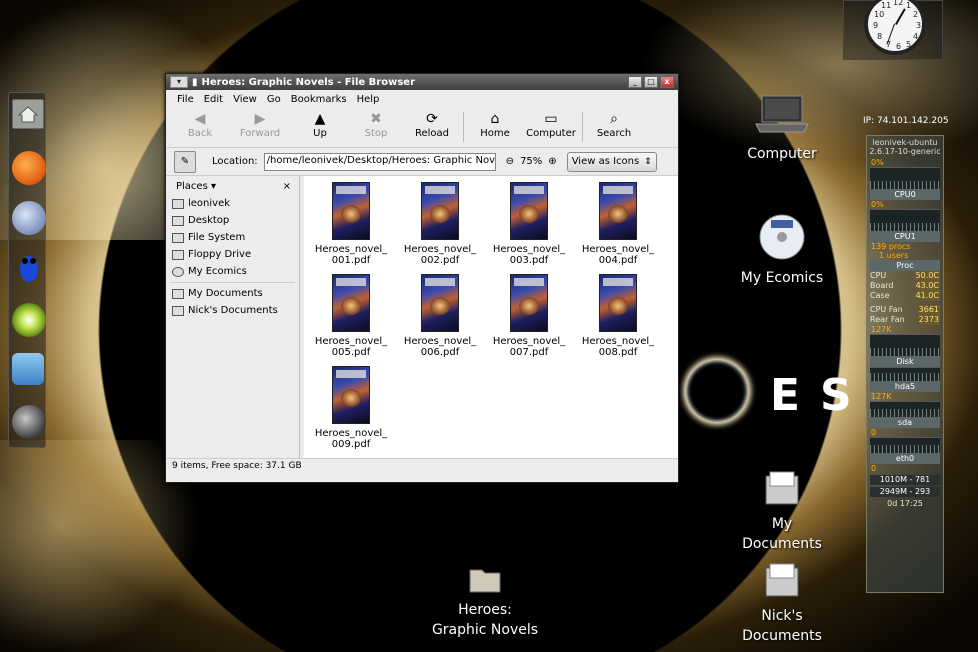  I want to click on stop-icon: ✖, so click(376, 119).